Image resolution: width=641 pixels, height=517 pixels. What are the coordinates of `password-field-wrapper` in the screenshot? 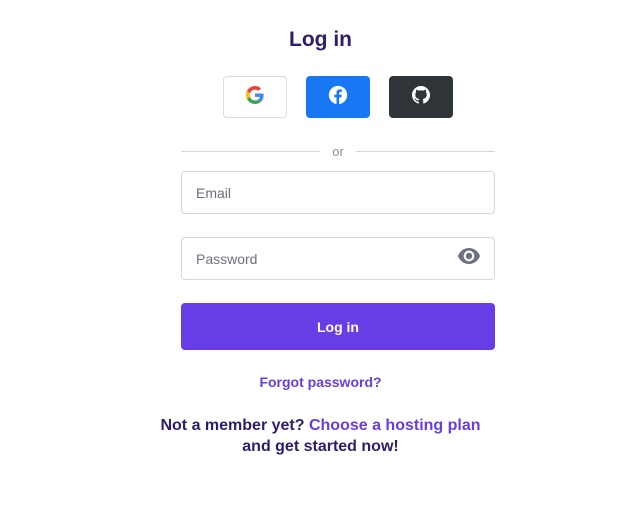 It's located at (338, 258).